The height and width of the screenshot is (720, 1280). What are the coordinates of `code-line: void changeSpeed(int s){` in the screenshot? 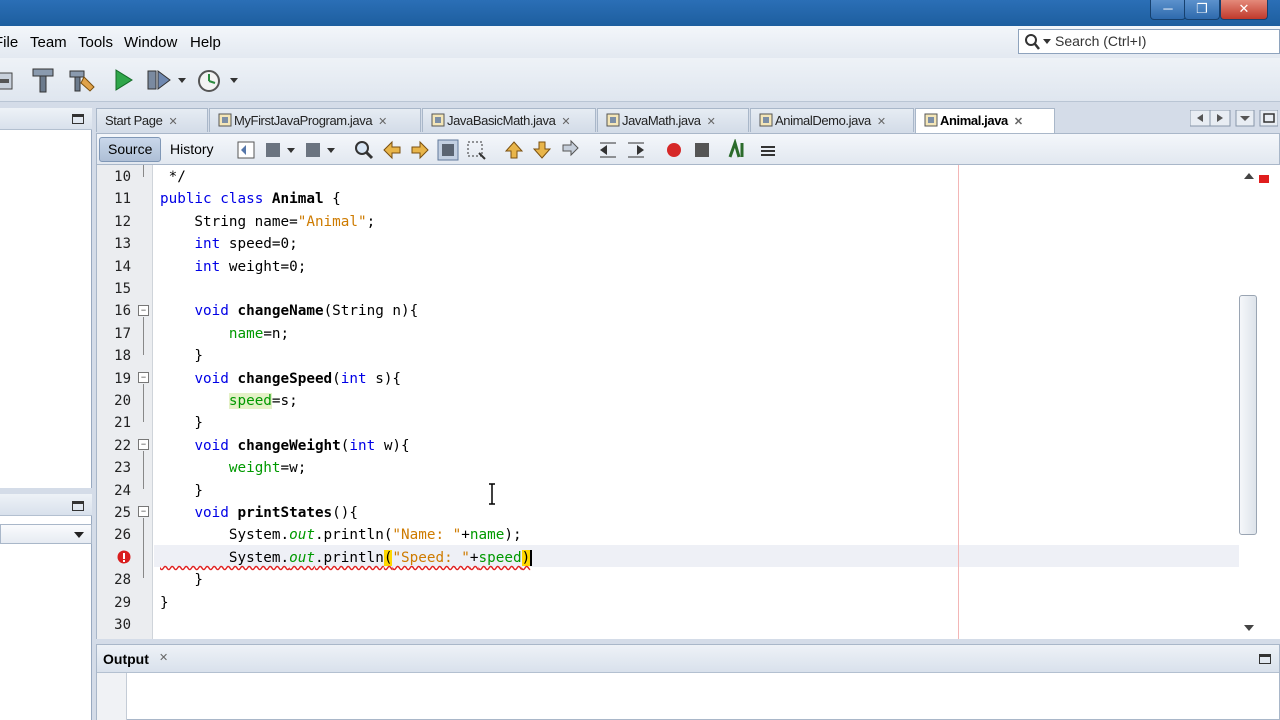 It's located at (280, 379).